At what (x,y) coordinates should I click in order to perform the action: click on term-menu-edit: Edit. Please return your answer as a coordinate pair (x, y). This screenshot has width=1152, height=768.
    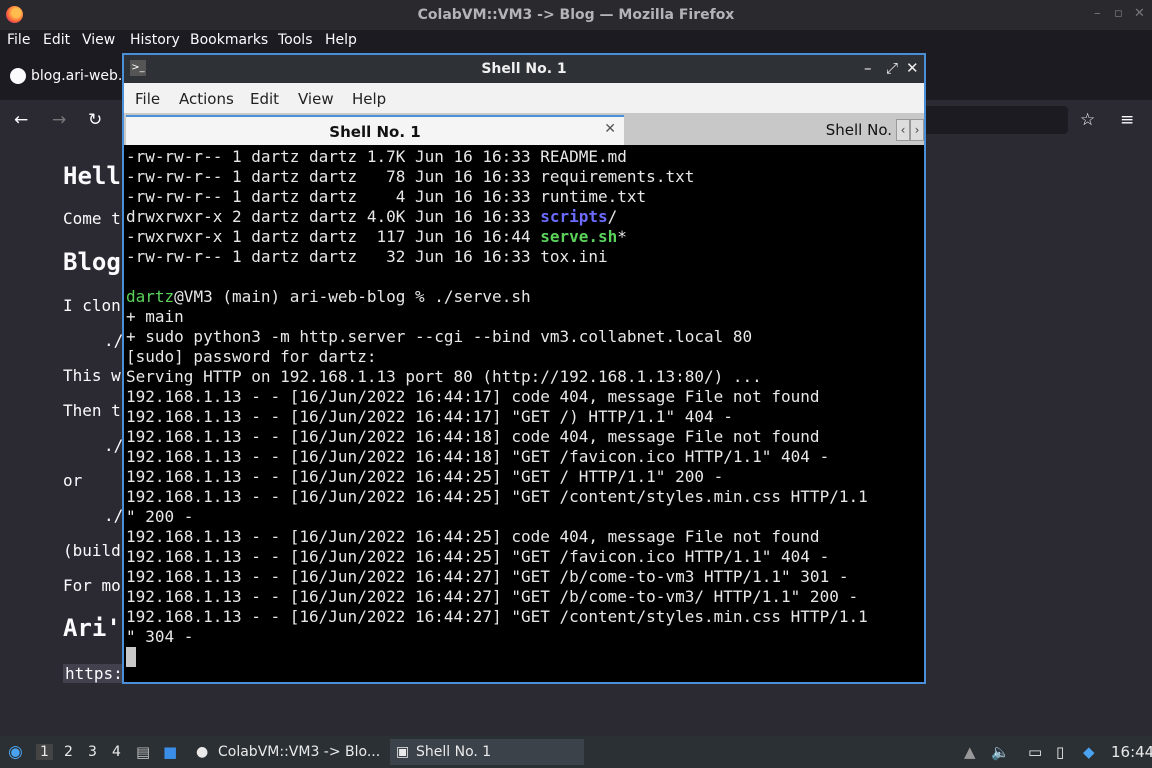
    Looking at the image, I should click on (264, 99).